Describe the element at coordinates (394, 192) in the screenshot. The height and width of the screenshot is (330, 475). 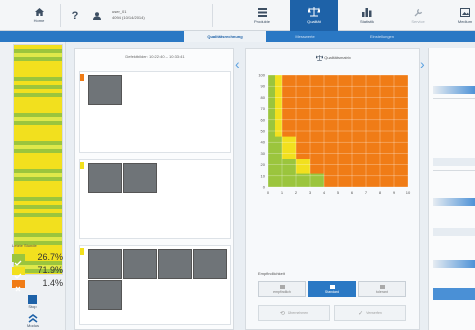
I see `x-tick-label: 9` at that location.